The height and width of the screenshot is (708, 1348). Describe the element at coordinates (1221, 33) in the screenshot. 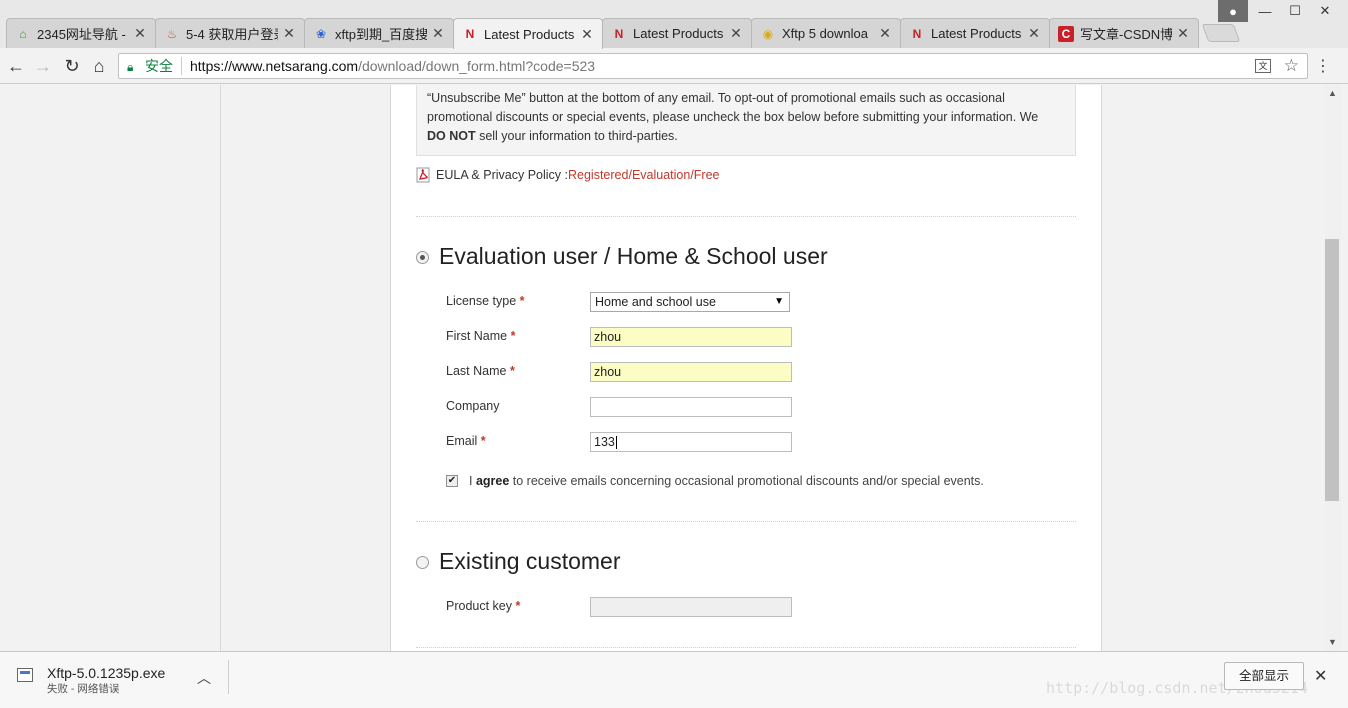

I see `new-tab-button` at that location.